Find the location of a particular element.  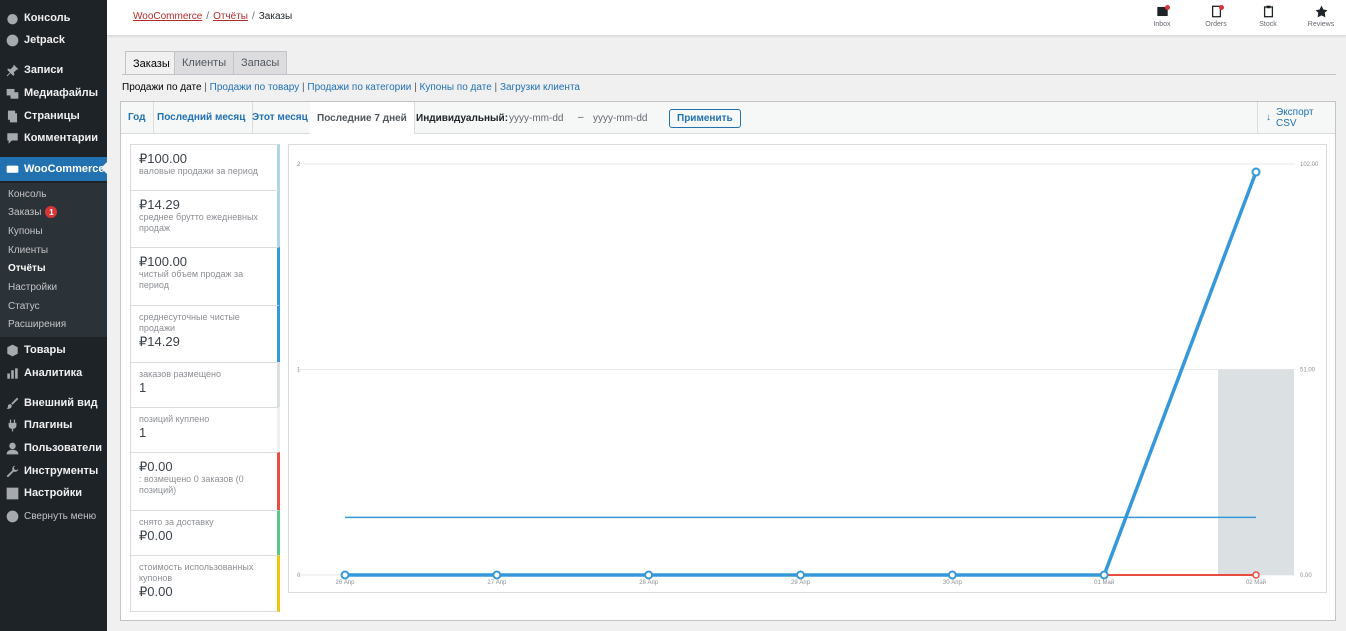

legend-item: ₽0.00: возмещено 0 заказов (0 позиций) is located at coordinates (205, 481).